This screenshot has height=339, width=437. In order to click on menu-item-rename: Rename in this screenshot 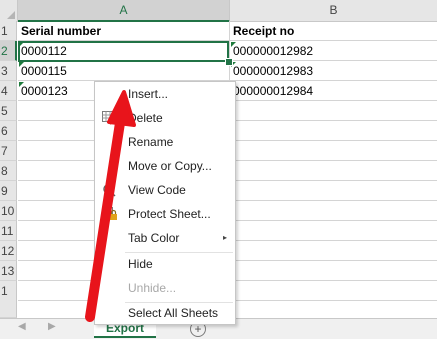, I will do `click(165, 142)`.